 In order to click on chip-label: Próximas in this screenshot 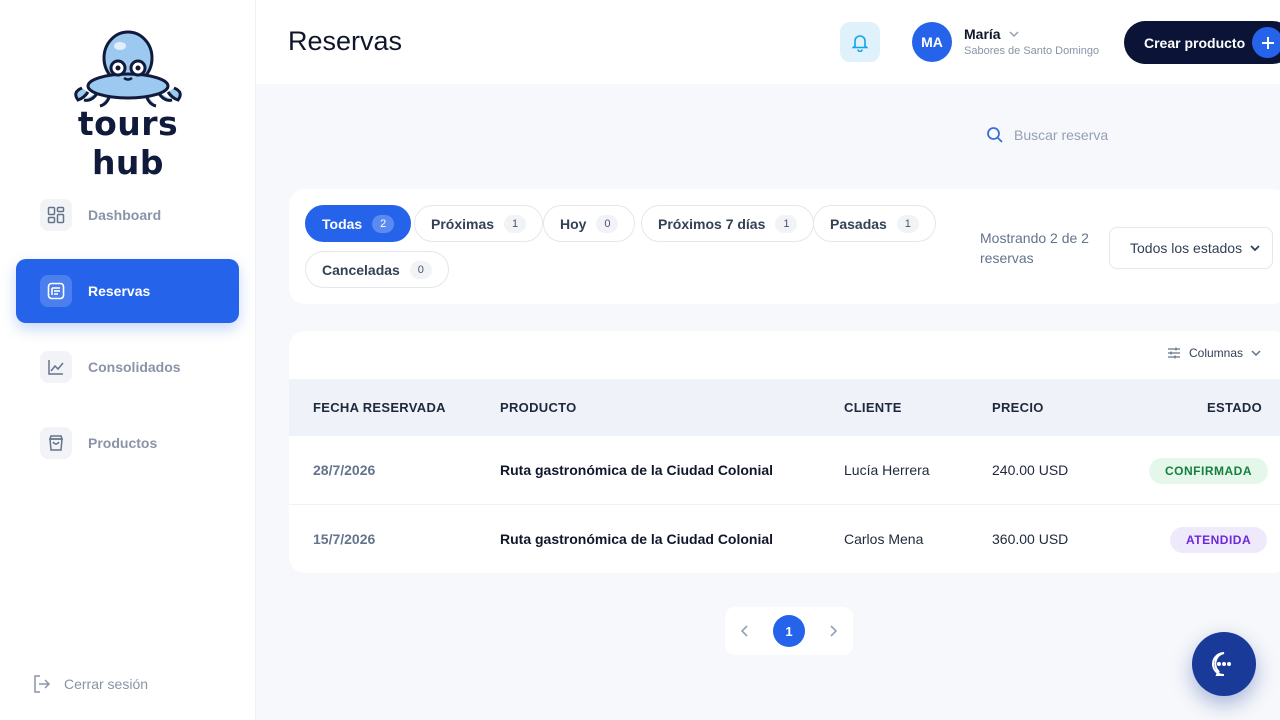, I will do `click(463, 223)`.